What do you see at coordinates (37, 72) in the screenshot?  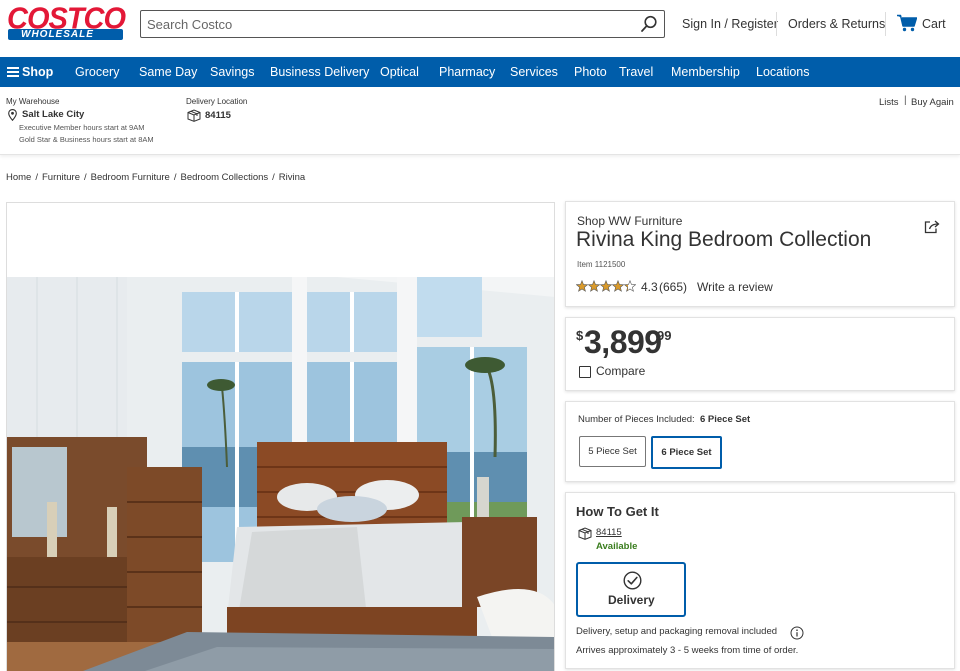 I see `nav-shop: Shop` at bounding box center [37, 72].